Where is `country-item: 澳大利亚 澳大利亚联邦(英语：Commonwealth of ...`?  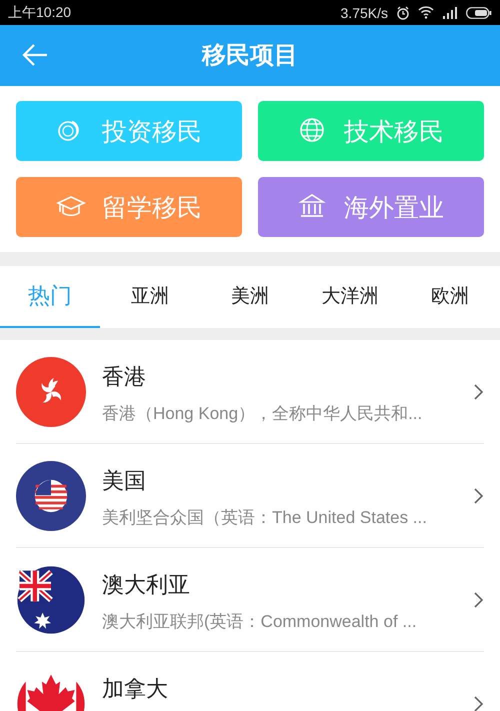 country-item: 澳大利亚 澳大利亚联邦(英语：Commonwealth of ... is located at coordinates (250, 600).